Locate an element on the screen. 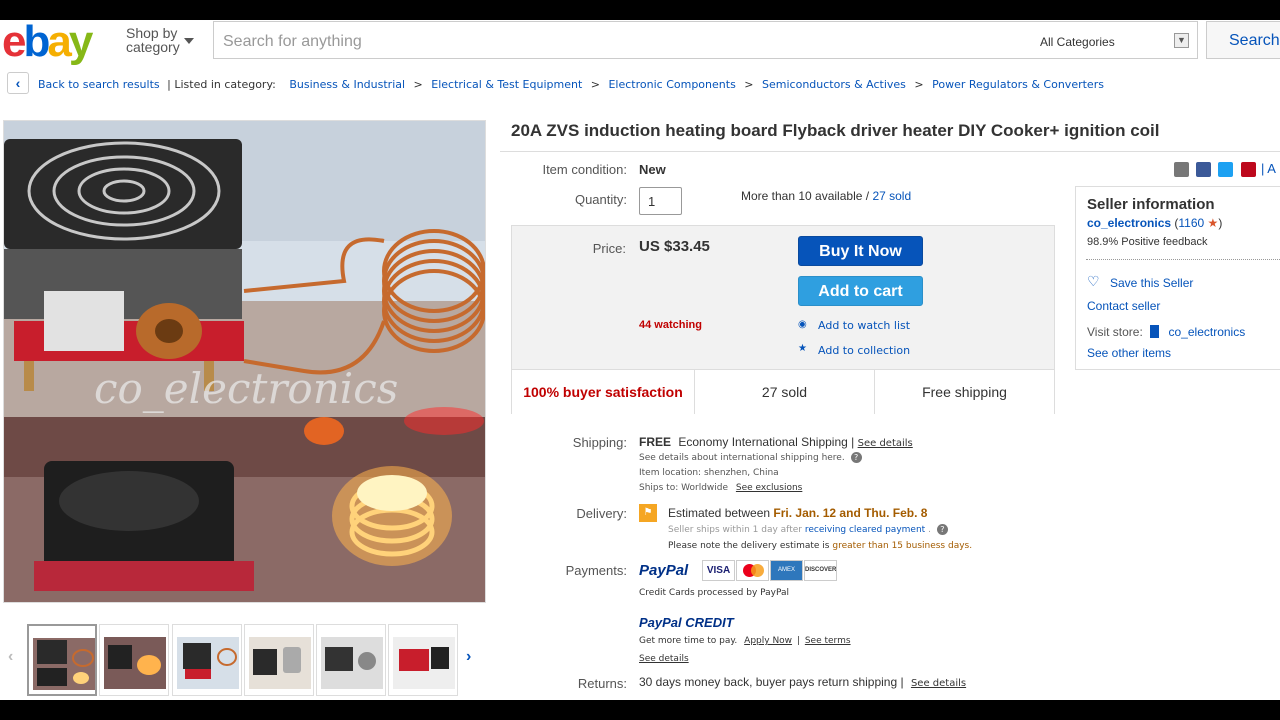 The width and height of the screenshot is (1280, 720). back-to-results-link: Back to search results is located at coordinates (99, 84).